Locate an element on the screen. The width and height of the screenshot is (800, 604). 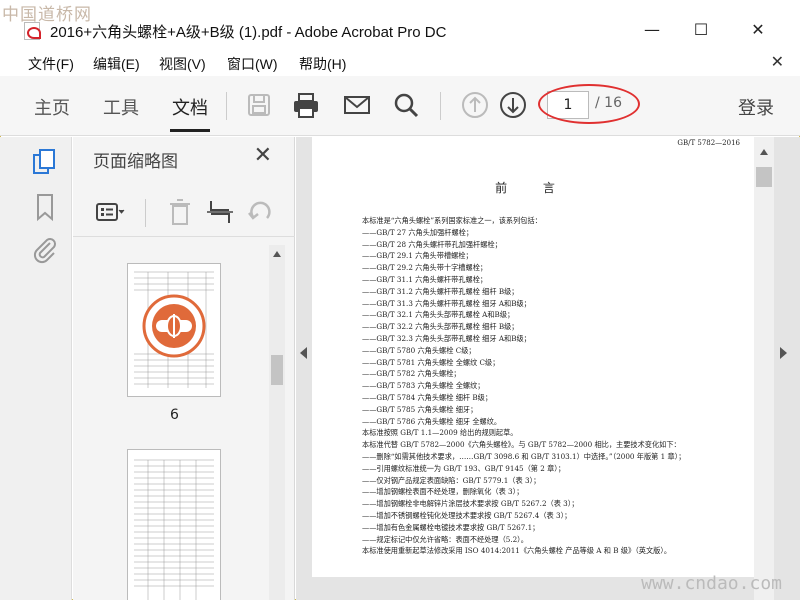
document-line: ——GB/T 31.2 六角头螺杆带孔螺栓 细杆 B级； is located at coordinates (440, 291).